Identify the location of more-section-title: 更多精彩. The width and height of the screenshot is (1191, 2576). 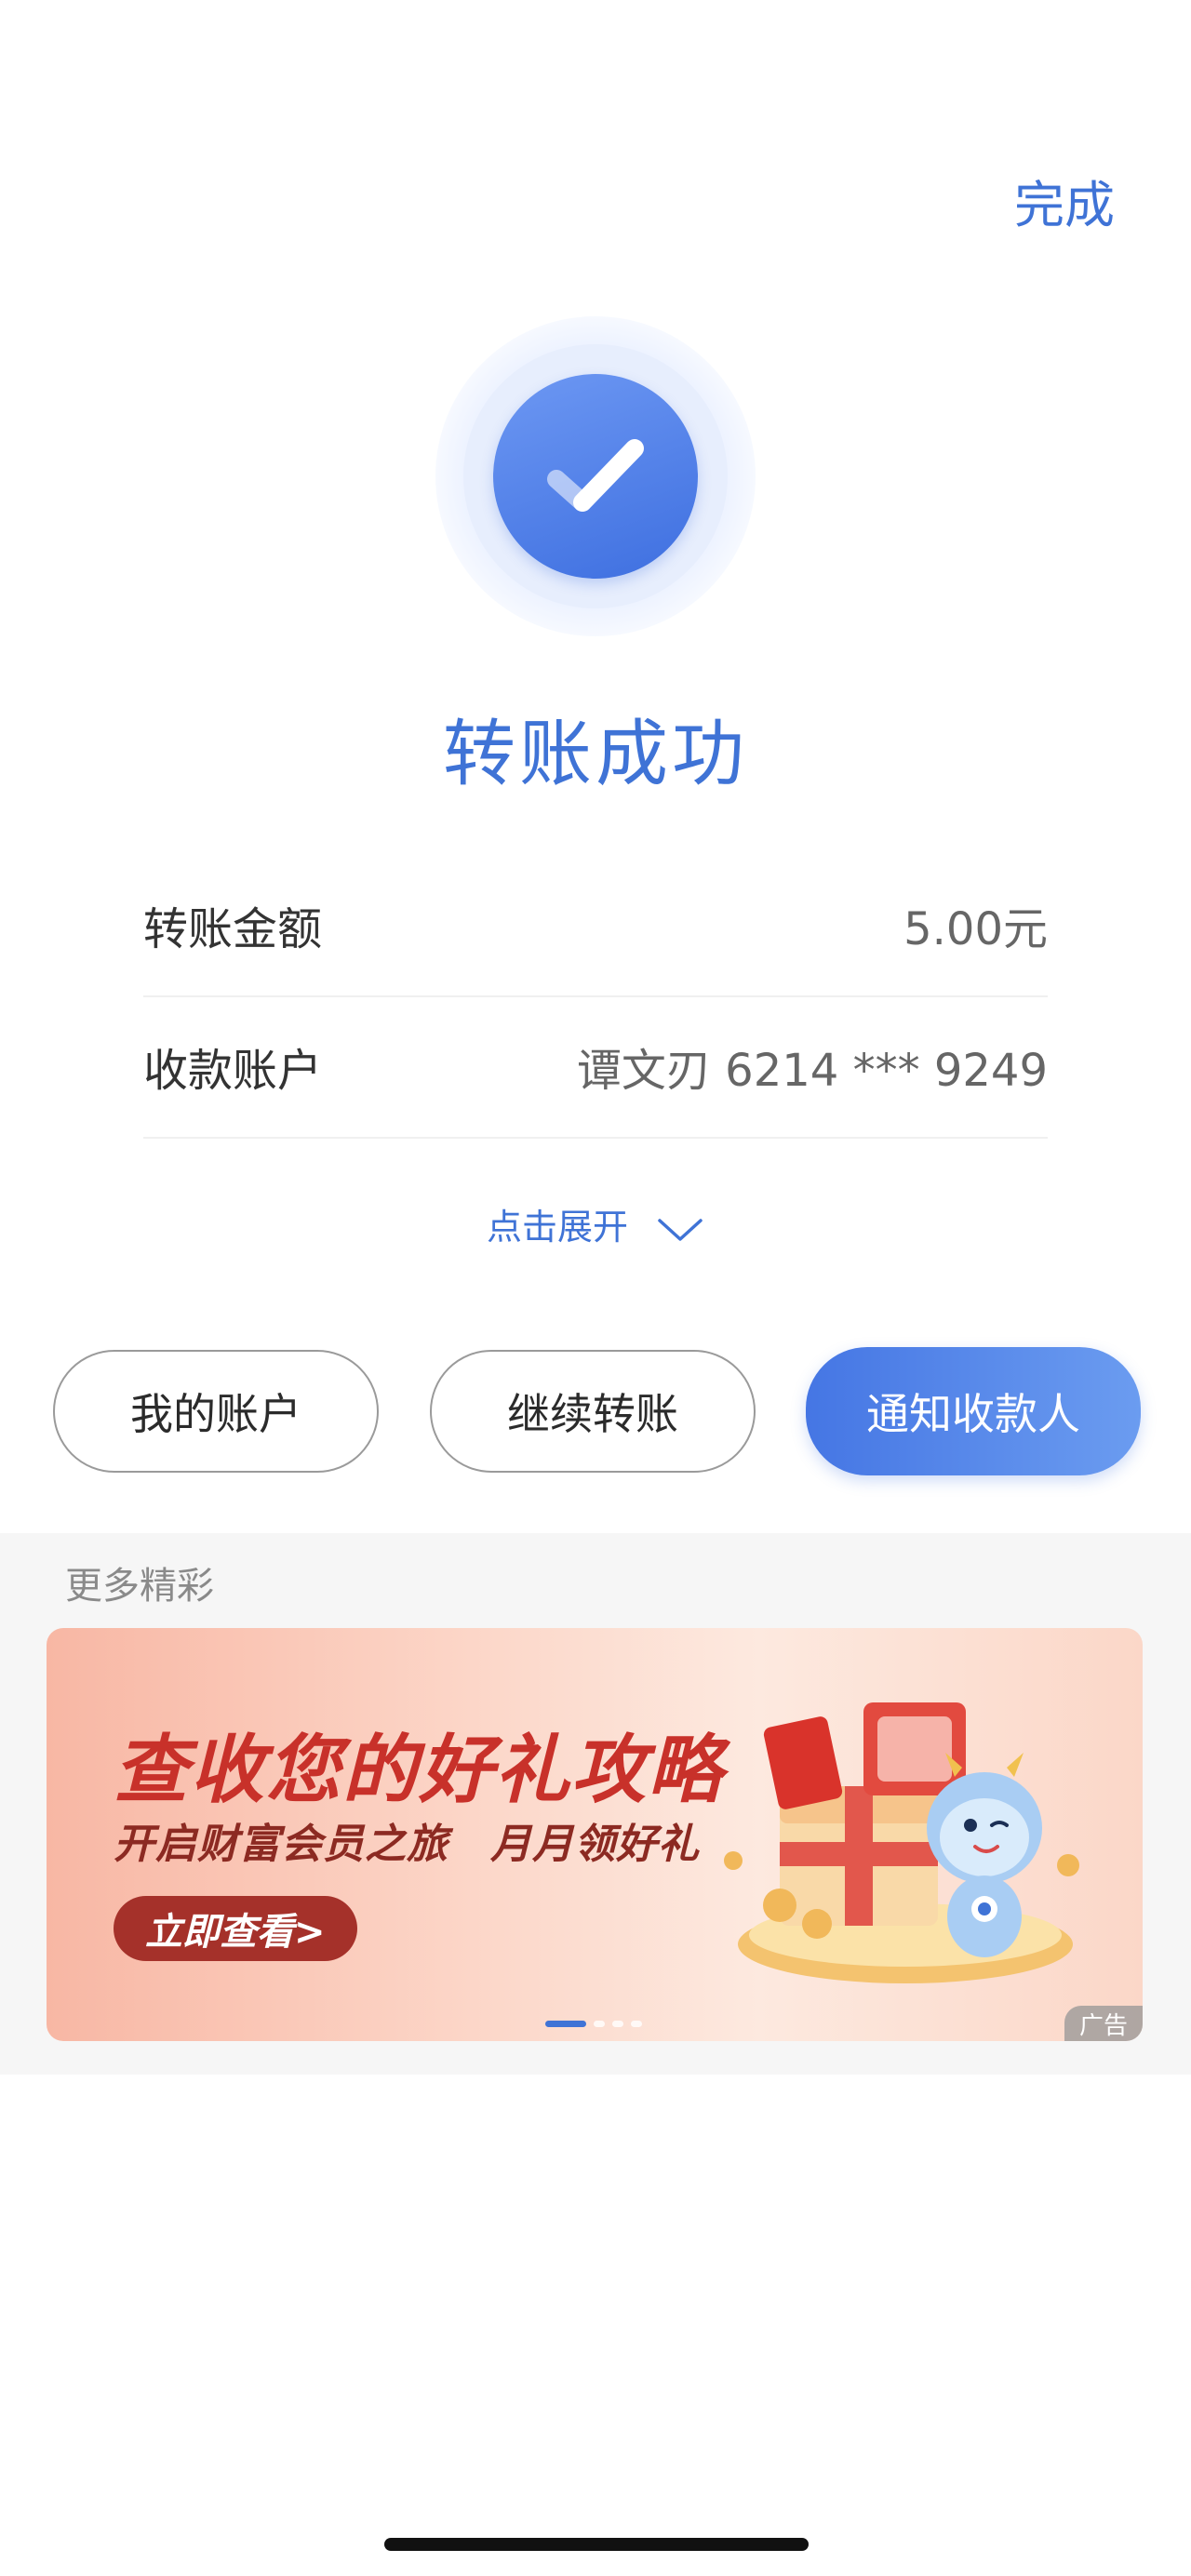
(139, 1586).